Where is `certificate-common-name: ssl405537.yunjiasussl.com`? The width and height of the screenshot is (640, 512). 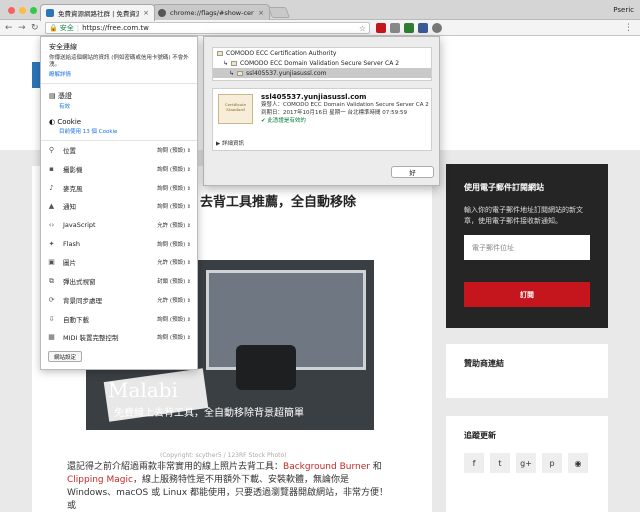
certificate-common-name: ssl405537.yunjiasussl.com is located at coordinates (314, 97).